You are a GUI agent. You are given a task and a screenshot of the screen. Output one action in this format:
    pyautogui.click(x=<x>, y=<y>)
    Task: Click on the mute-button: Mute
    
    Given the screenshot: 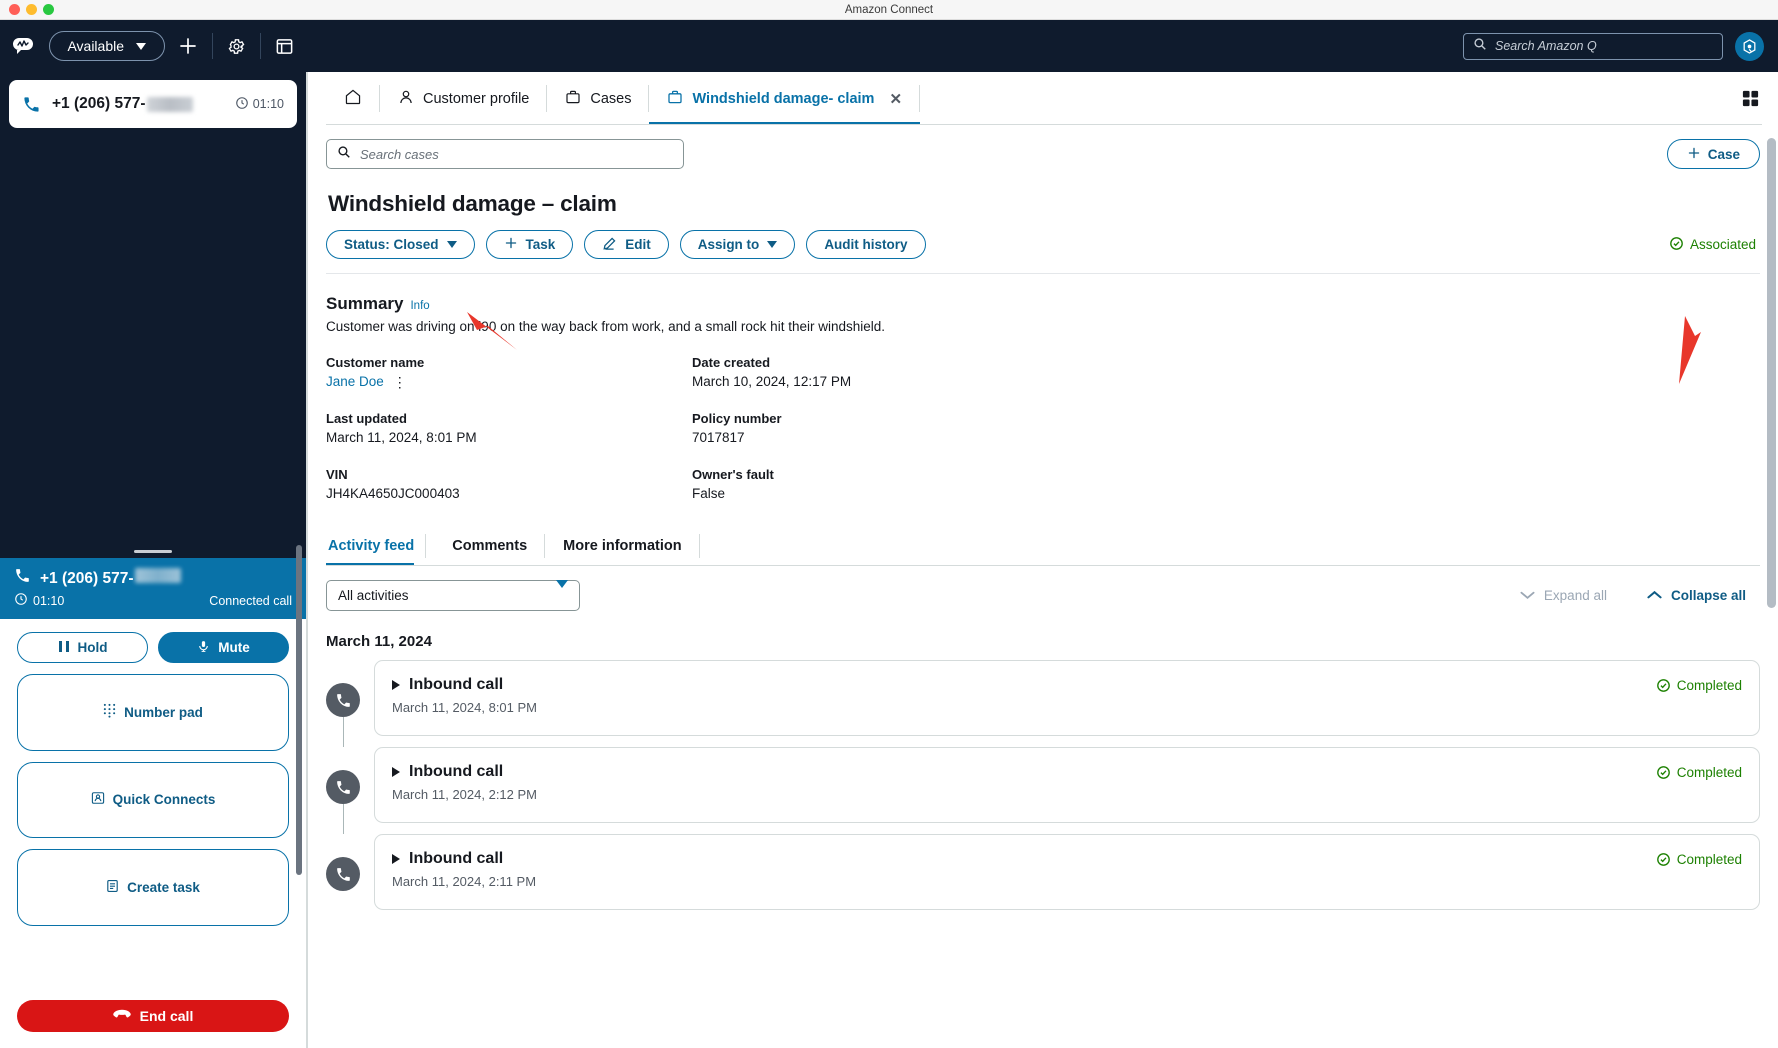 What is the action you would take?
    pyautogui.click(x=223, y=647)
    